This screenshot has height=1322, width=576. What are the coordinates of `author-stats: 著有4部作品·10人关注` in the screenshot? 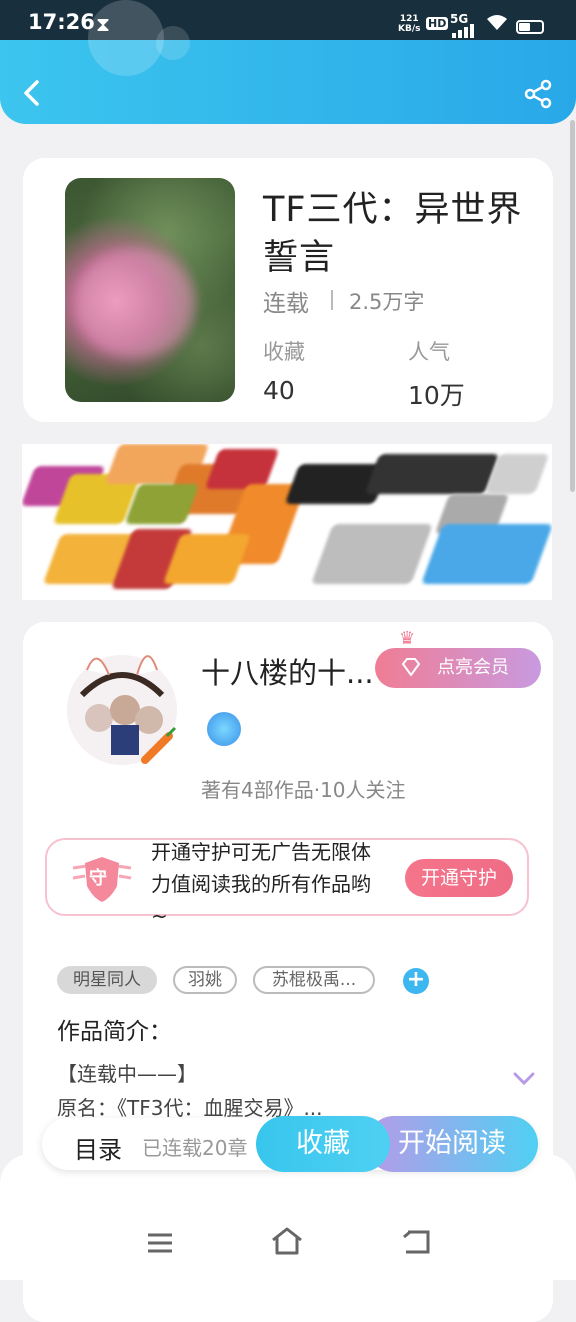 It's located at (303, 790).